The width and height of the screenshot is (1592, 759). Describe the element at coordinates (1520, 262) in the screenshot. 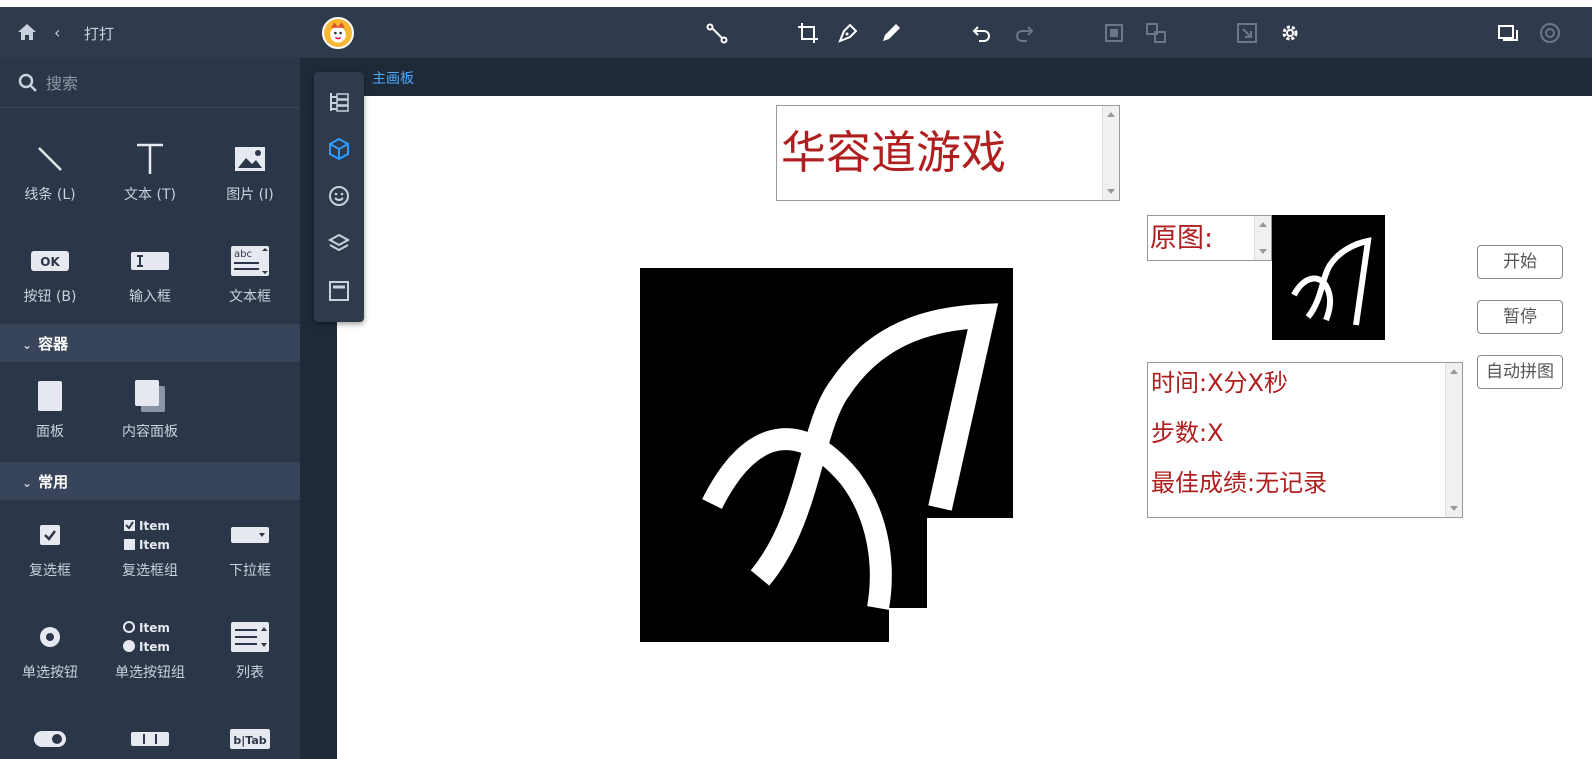

I see `start-button: 开始` at that location.